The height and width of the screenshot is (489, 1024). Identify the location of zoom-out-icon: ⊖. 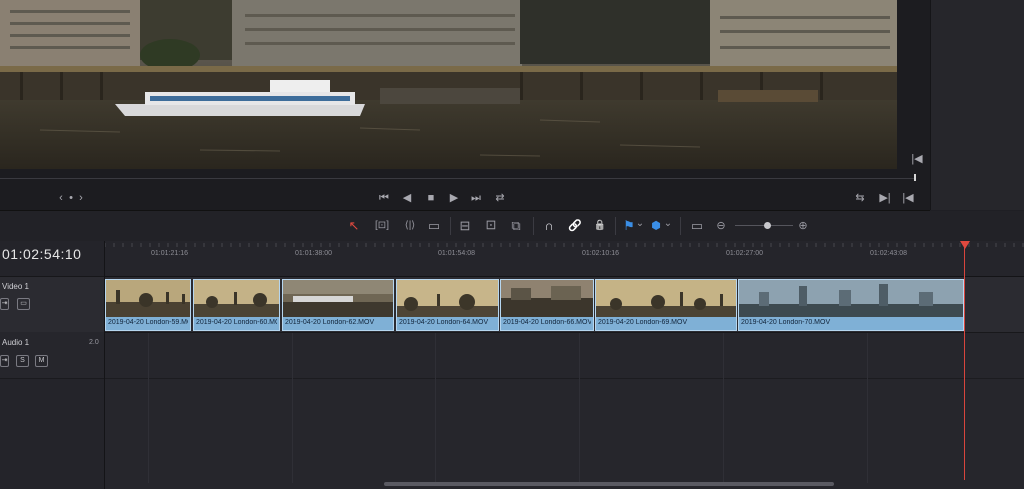
(721, 226).